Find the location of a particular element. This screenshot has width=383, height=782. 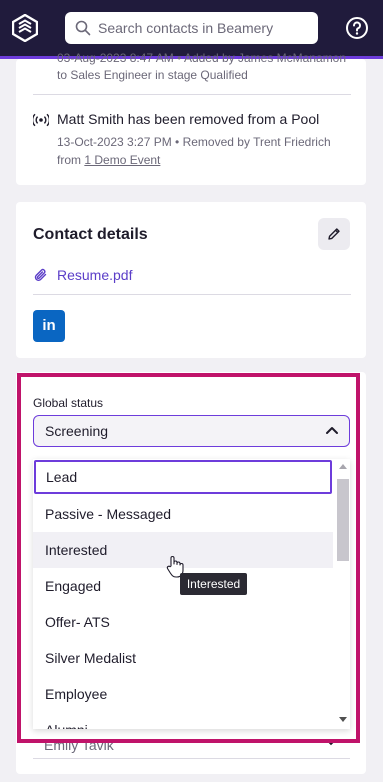

pool-link: 1 Demo Event is located at coordinates (122, 160).